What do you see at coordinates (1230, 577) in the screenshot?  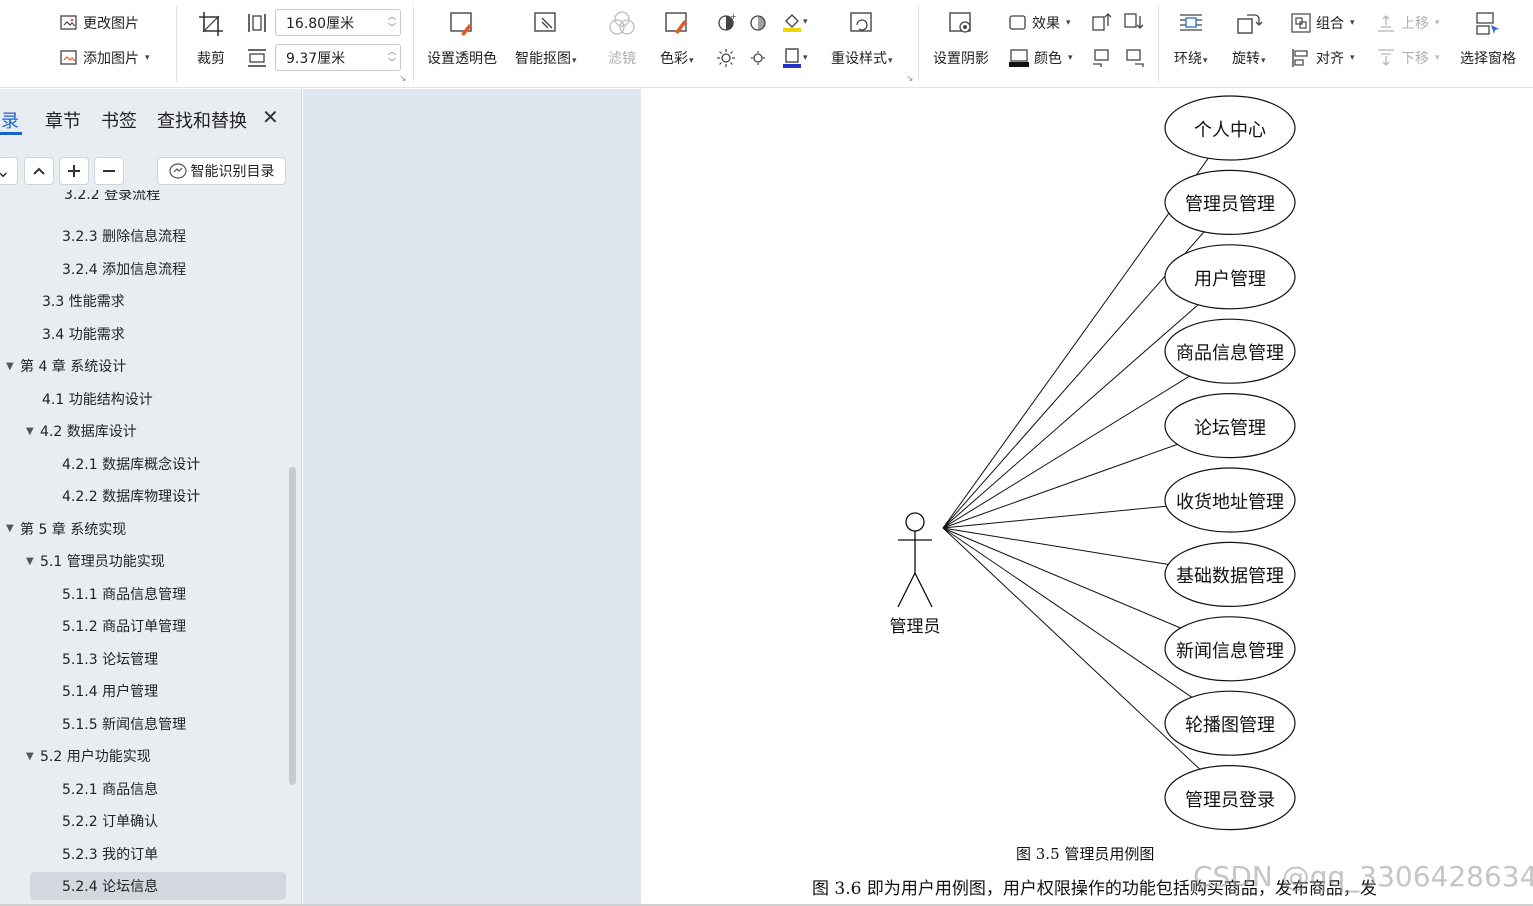 I see `use-case-label: 基础数据管理` at bounding box center [1230, 577].